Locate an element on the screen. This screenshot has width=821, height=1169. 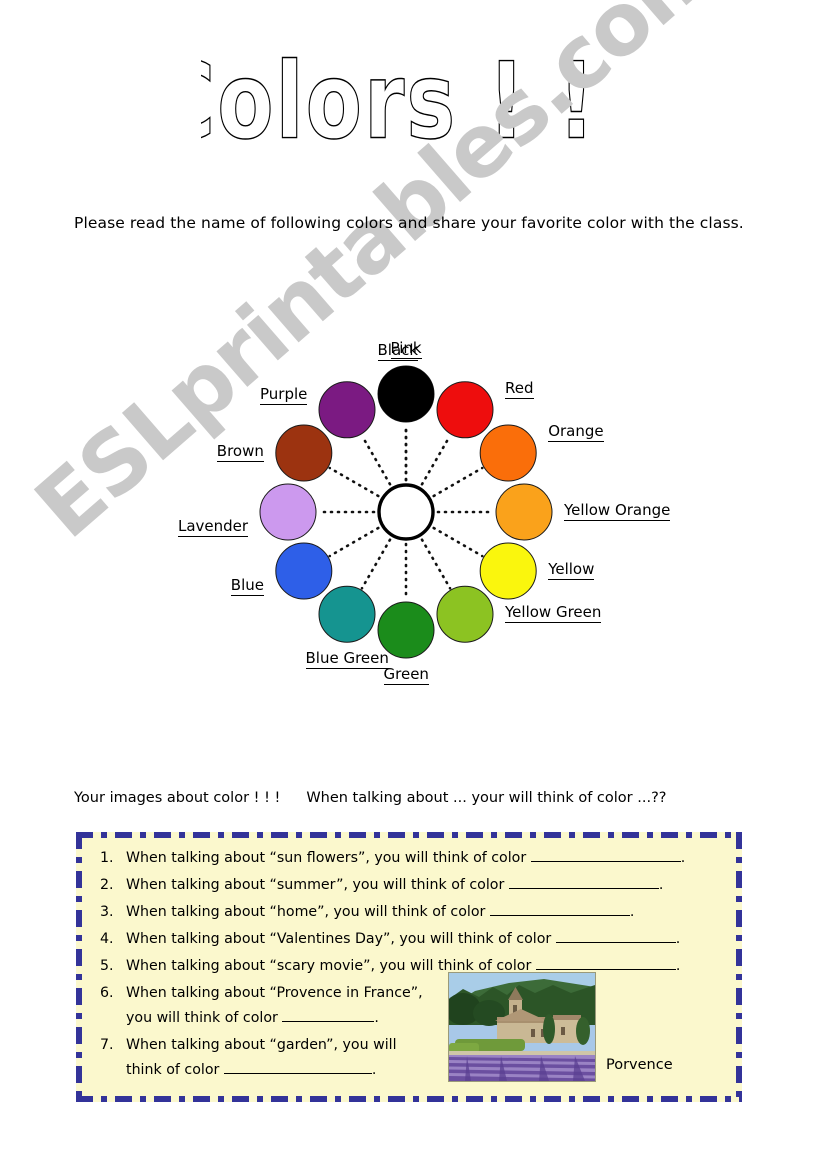
color-label-blue: Blue is located at coordinates (247, 586).